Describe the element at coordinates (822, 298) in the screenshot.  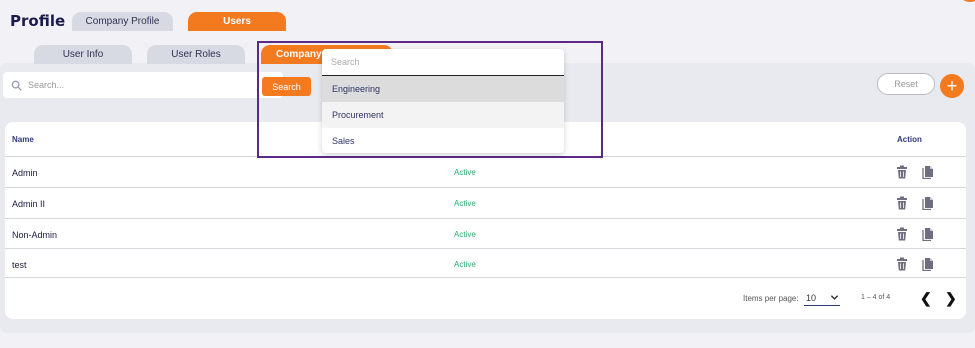
I see `items-per-page-select: 10` at that location.